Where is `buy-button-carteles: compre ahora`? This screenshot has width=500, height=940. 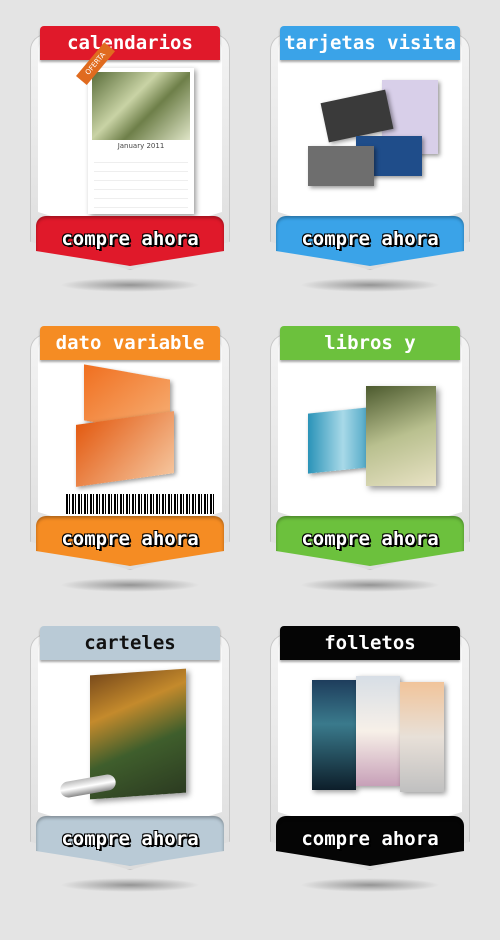
buy-button-carteles: compre ahora is located at coordinates (130, 841).